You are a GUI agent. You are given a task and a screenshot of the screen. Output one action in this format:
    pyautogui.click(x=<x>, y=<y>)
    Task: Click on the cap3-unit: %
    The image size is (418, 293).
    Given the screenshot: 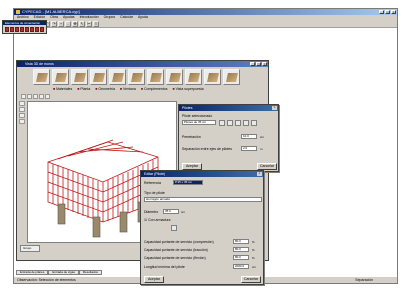 What is the action you would take?
    pyautogui.click(x=253, y=258)
    